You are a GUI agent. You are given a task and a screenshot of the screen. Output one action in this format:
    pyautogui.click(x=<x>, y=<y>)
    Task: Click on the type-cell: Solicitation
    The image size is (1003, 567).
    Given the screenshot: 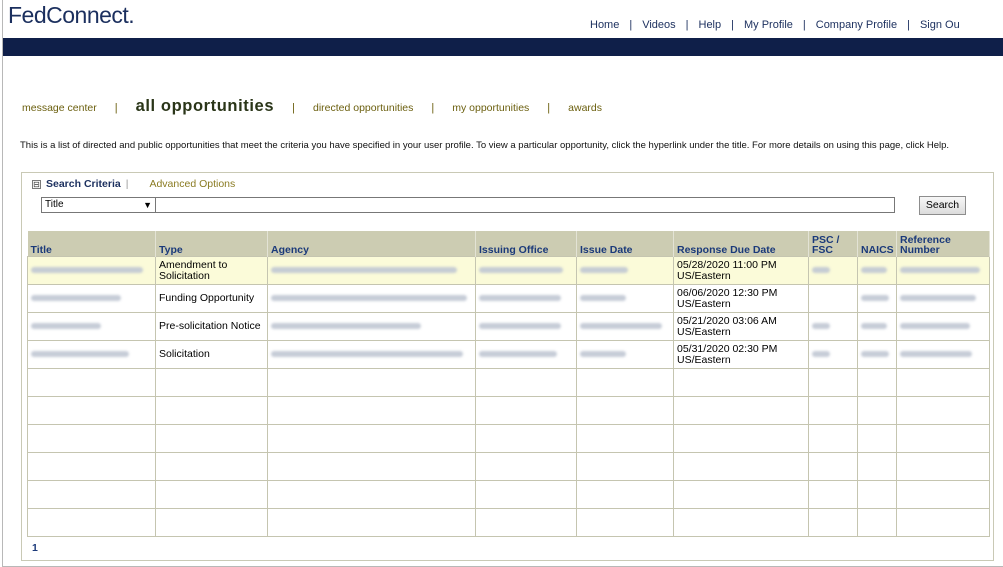 What is the action you would take?
    pyautogui.click(x=211, y=354)
    